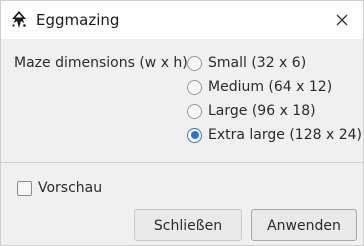 The height and width of the screenshot is (246, 364). I want to click on radio-label-medium: Medium (64 x 12), so click(270, 87).